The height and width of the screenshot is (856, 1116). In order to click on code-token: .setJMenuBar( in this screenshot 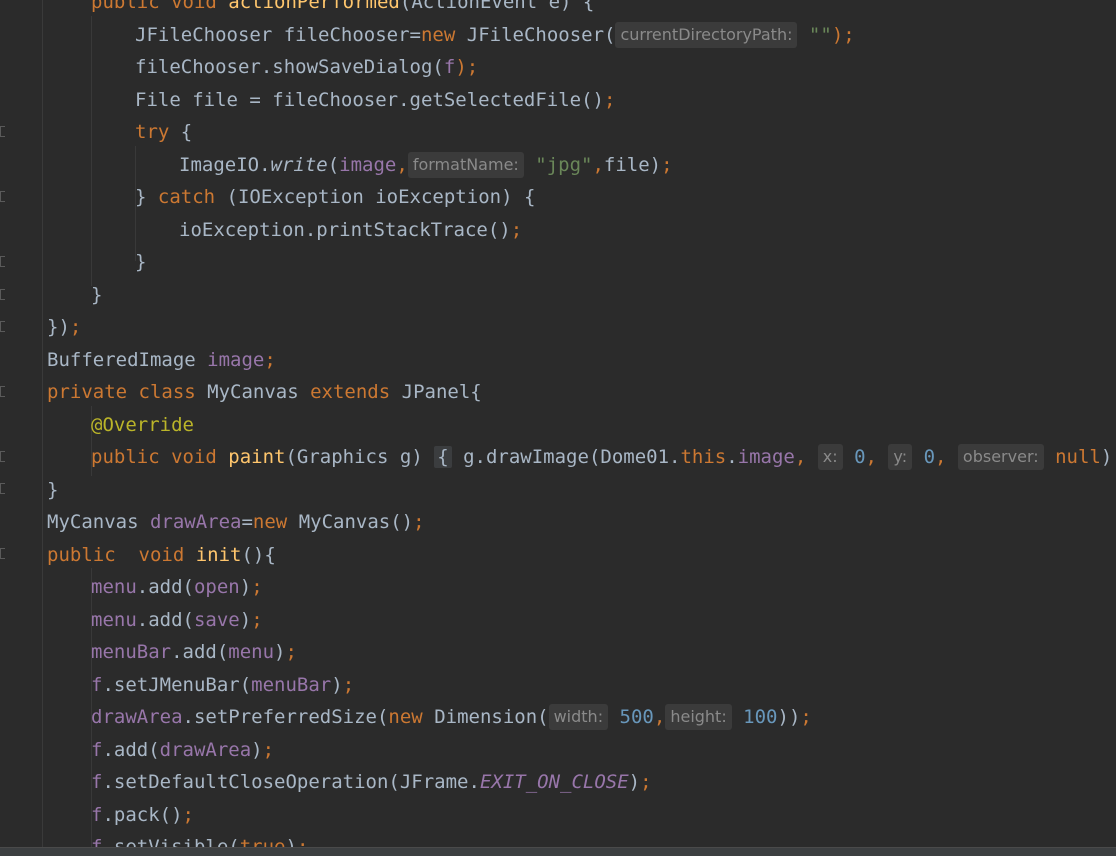, I will do `click(177, 685)`.